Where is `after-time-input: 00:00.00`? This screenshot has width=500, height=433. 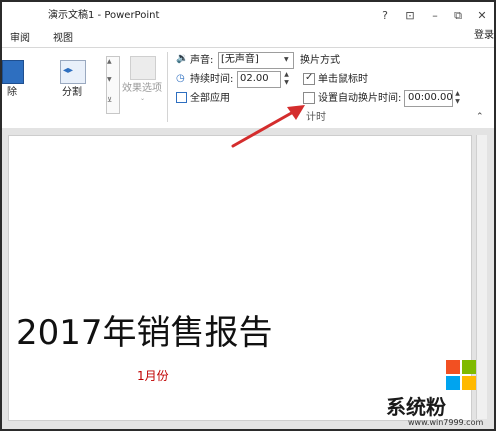 after-time-input: 00:00.00 is located at coordinates (428, 98).